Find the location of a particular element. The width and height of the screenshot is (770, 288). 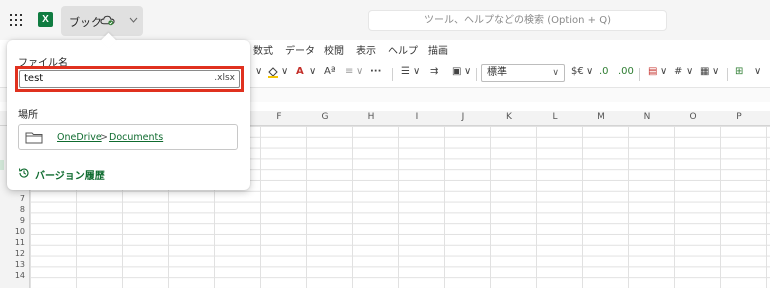

title-bar: X ブック ツール、ヘルプなどの検索 (Option + Q) is located at coordinates (385, 20).